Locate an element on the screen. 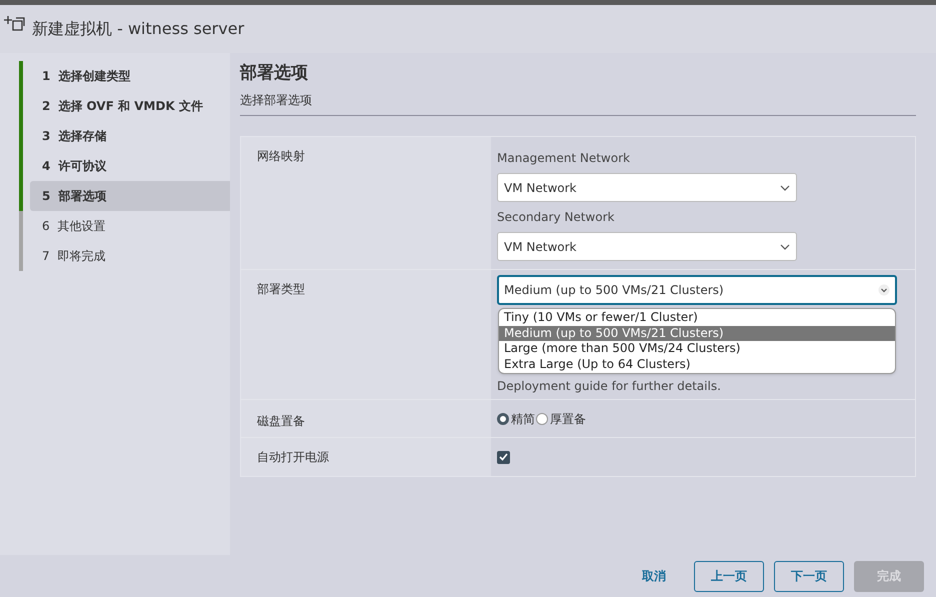 This screenshot has height=597, width=936. wizard-step: 2 选择 OVF 和 VMDK 文件 is located at coordinates (130, 106).